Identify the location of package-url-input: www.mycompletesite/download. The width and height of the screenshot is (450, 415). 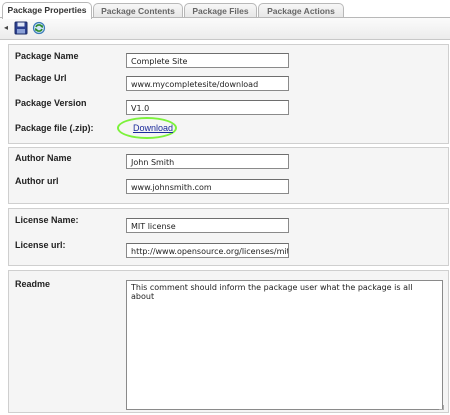
(207, 83).